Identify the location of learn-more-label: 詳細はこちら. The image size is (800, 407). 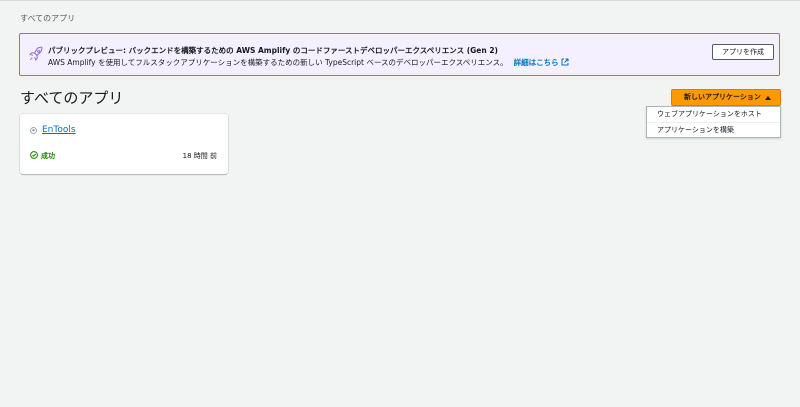
(536, 62).